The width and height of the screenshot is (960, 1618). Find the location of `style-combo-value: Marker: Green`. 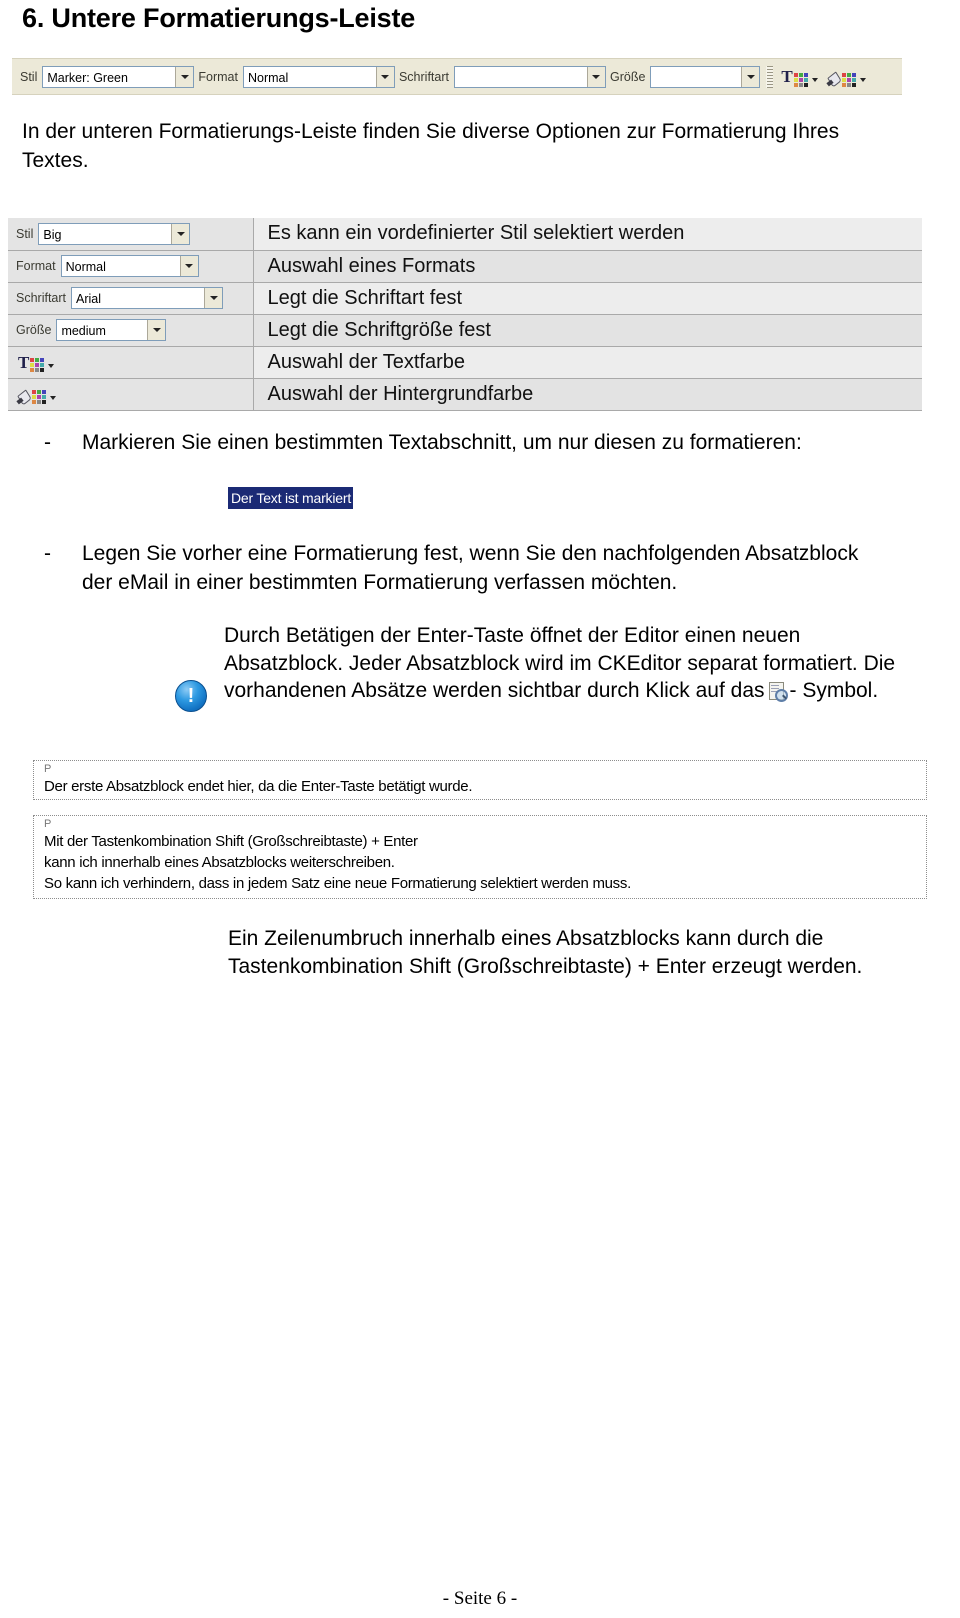

style-combo-value: Marker: Green is located at coordinates (87, 77).